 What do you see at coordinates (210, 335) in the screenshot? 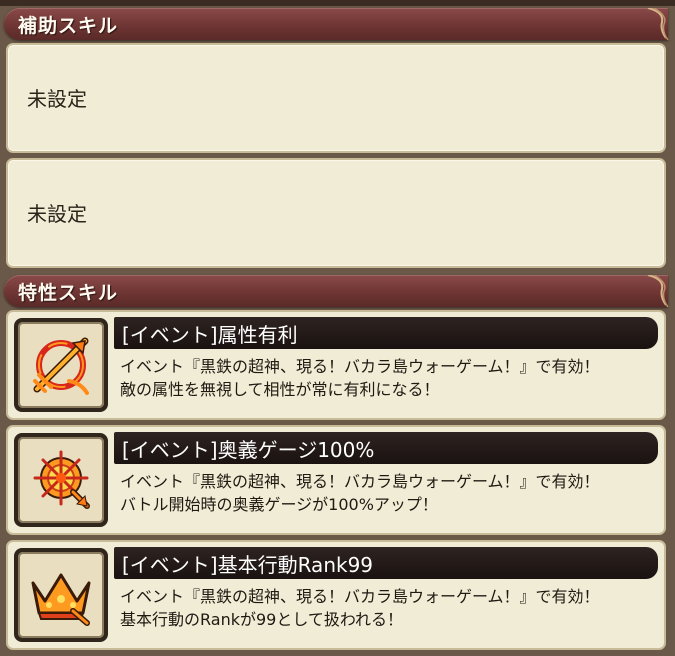
I see `skill-name: [イベント]属性有利` at bounding box center [210, 335].